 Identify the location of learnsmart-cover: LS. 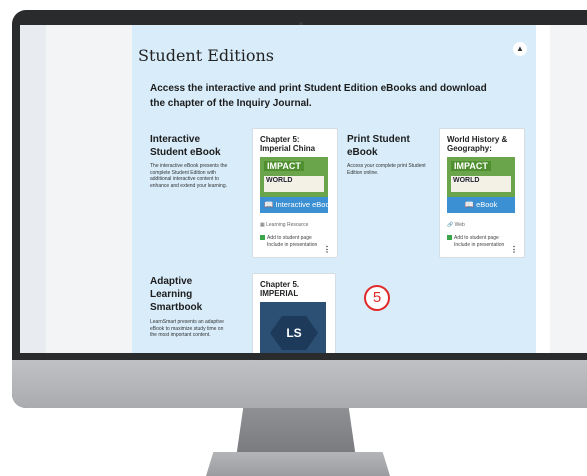
(293, 327).